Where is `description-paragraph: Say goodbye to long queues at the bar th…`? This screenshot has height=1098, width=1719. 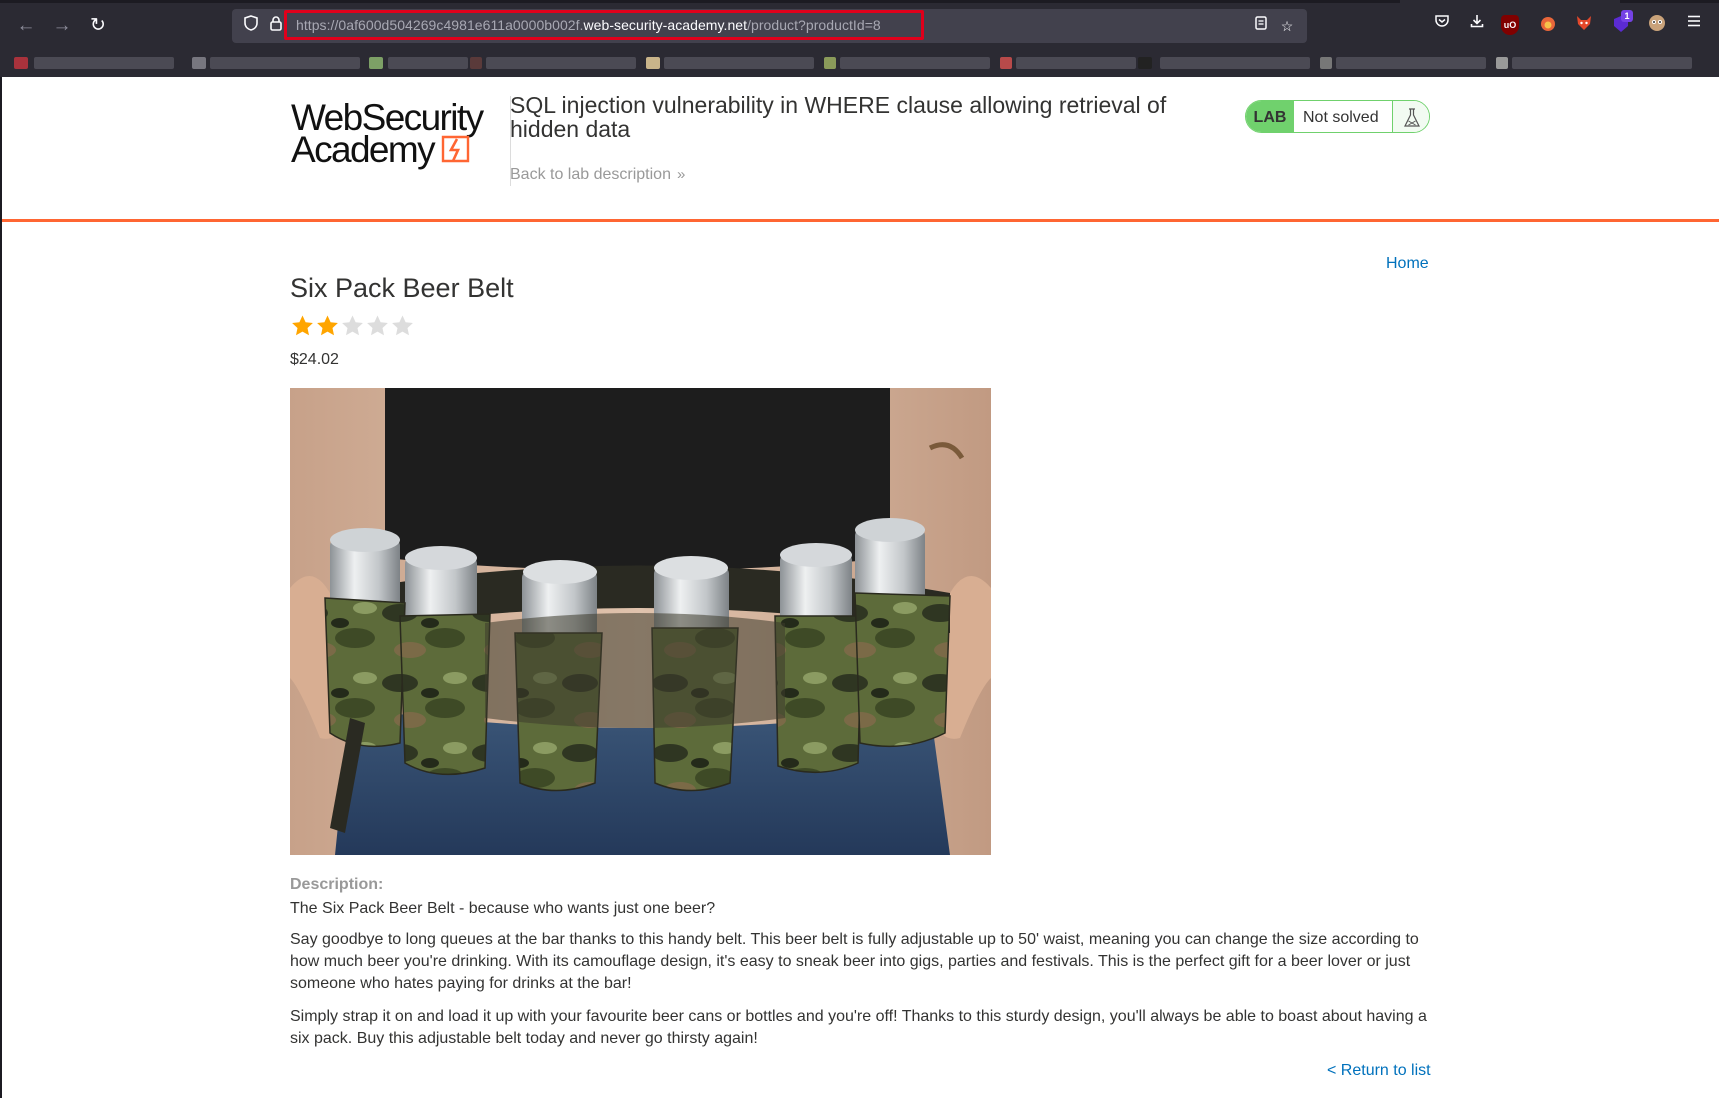
description-paragraph: Say goodbye to long queues at the bar th… is located at coordinates (854, 961).